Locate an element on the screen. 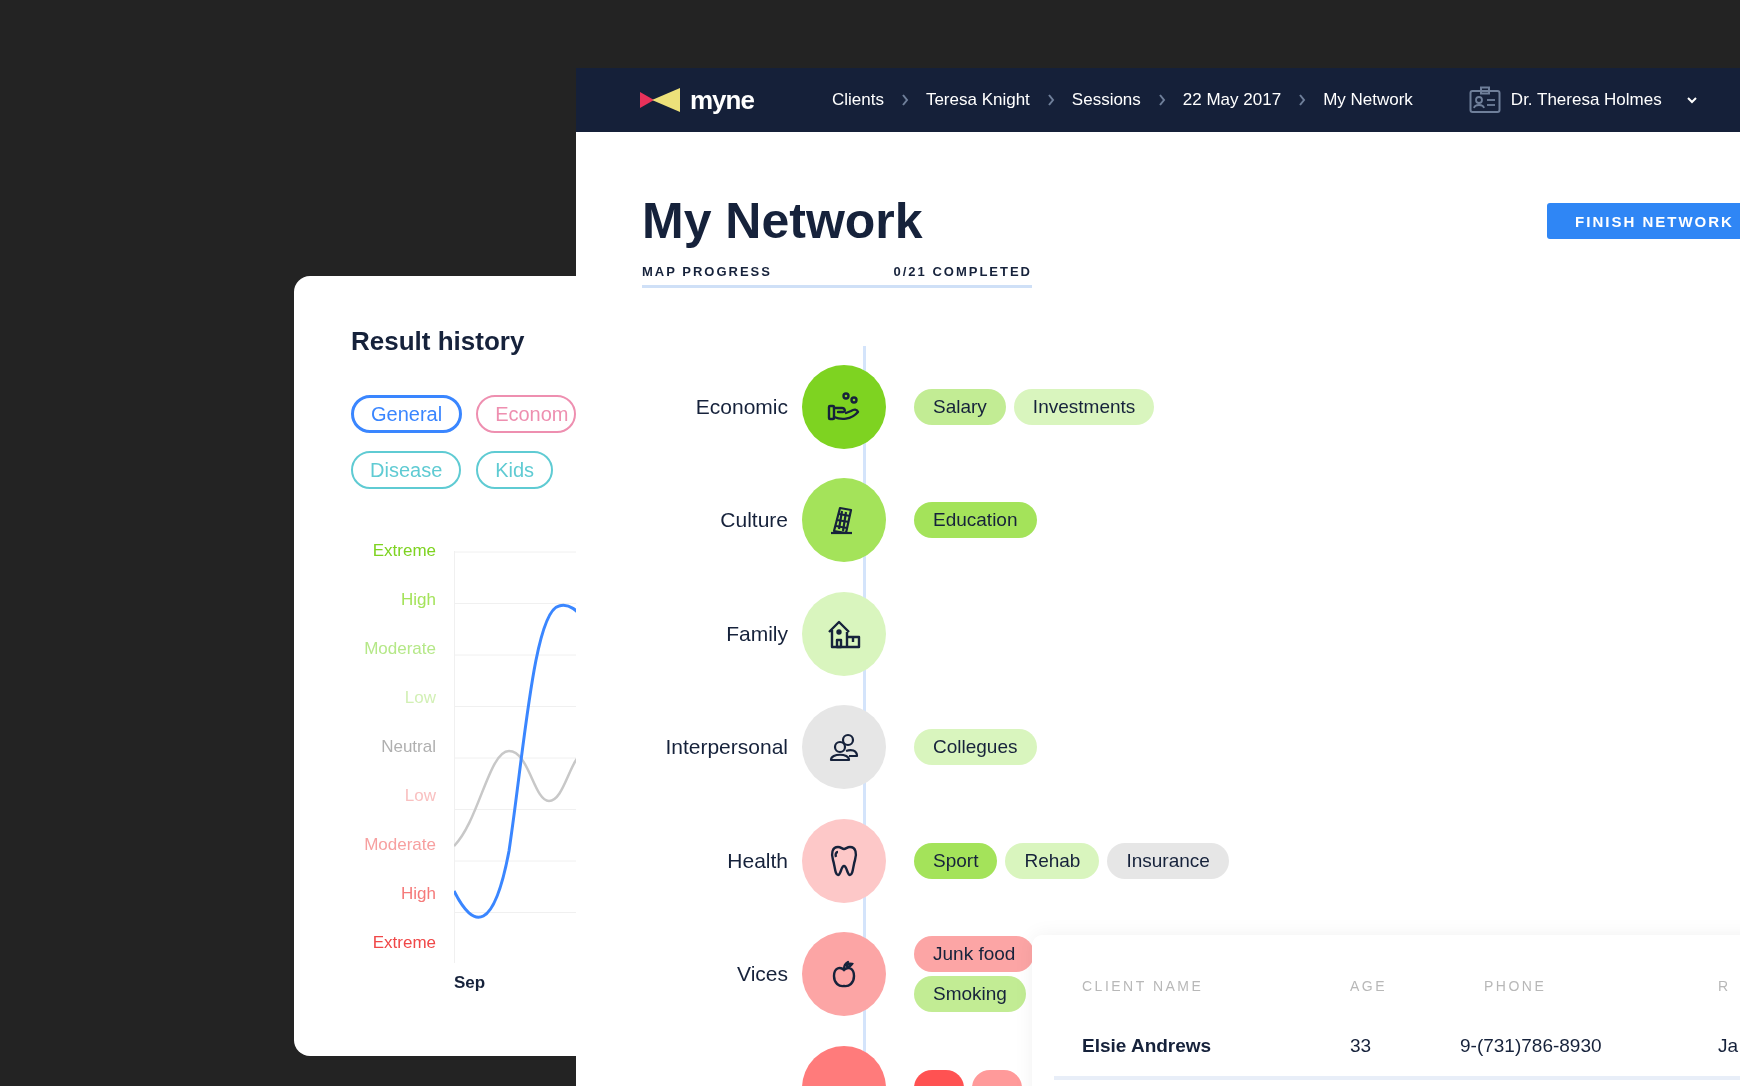 The width and height of the screenshot is (1740, 1086). tag: Smoking is located at coordinates (970, 994).